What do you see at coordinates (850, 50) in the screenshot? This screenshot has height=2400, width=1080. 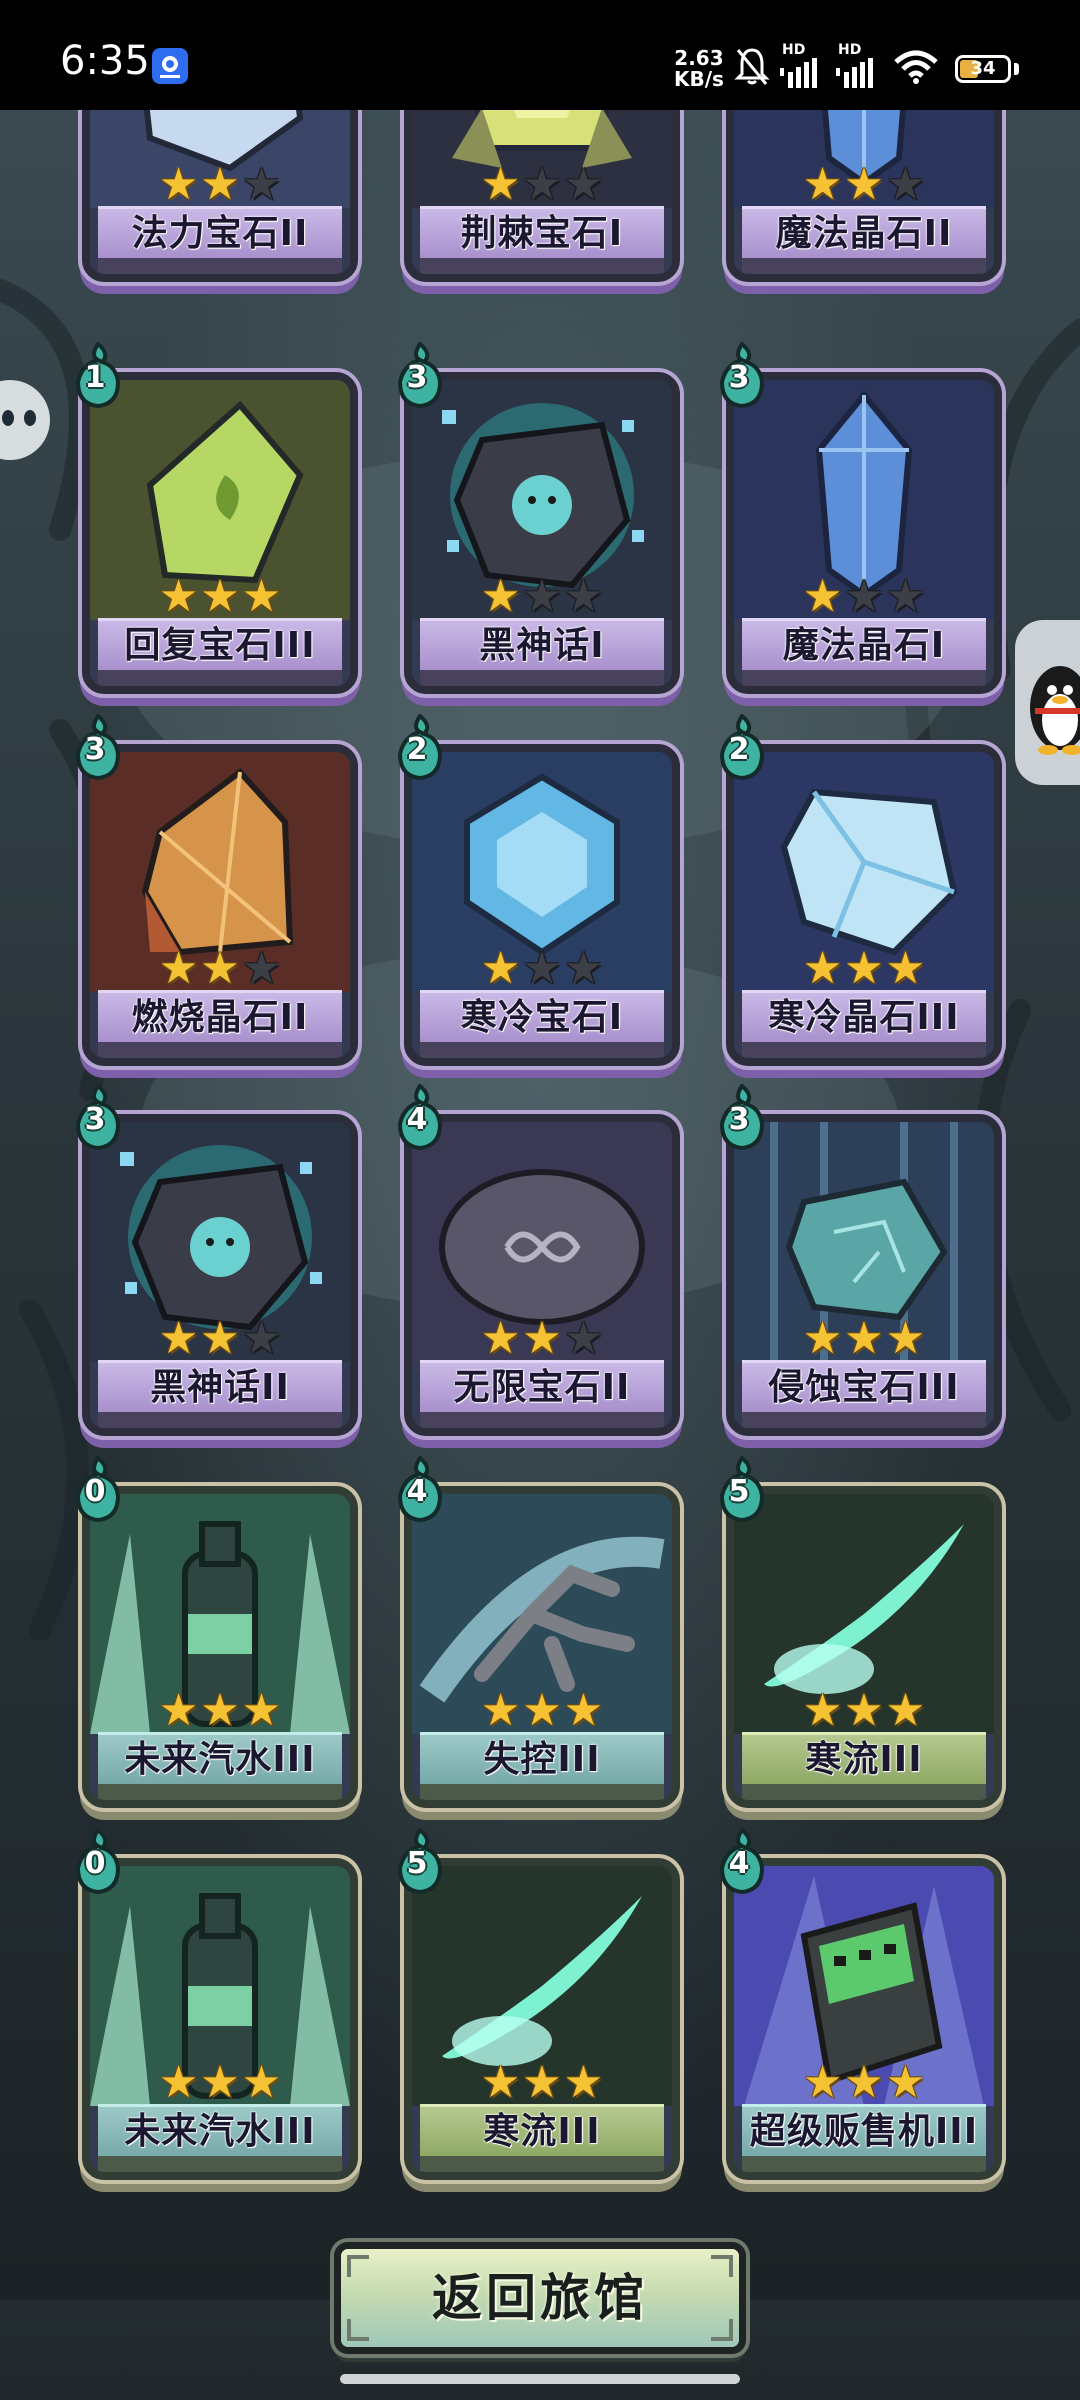 I see `signal-2-label: HD` at bounding box center [850, 50].